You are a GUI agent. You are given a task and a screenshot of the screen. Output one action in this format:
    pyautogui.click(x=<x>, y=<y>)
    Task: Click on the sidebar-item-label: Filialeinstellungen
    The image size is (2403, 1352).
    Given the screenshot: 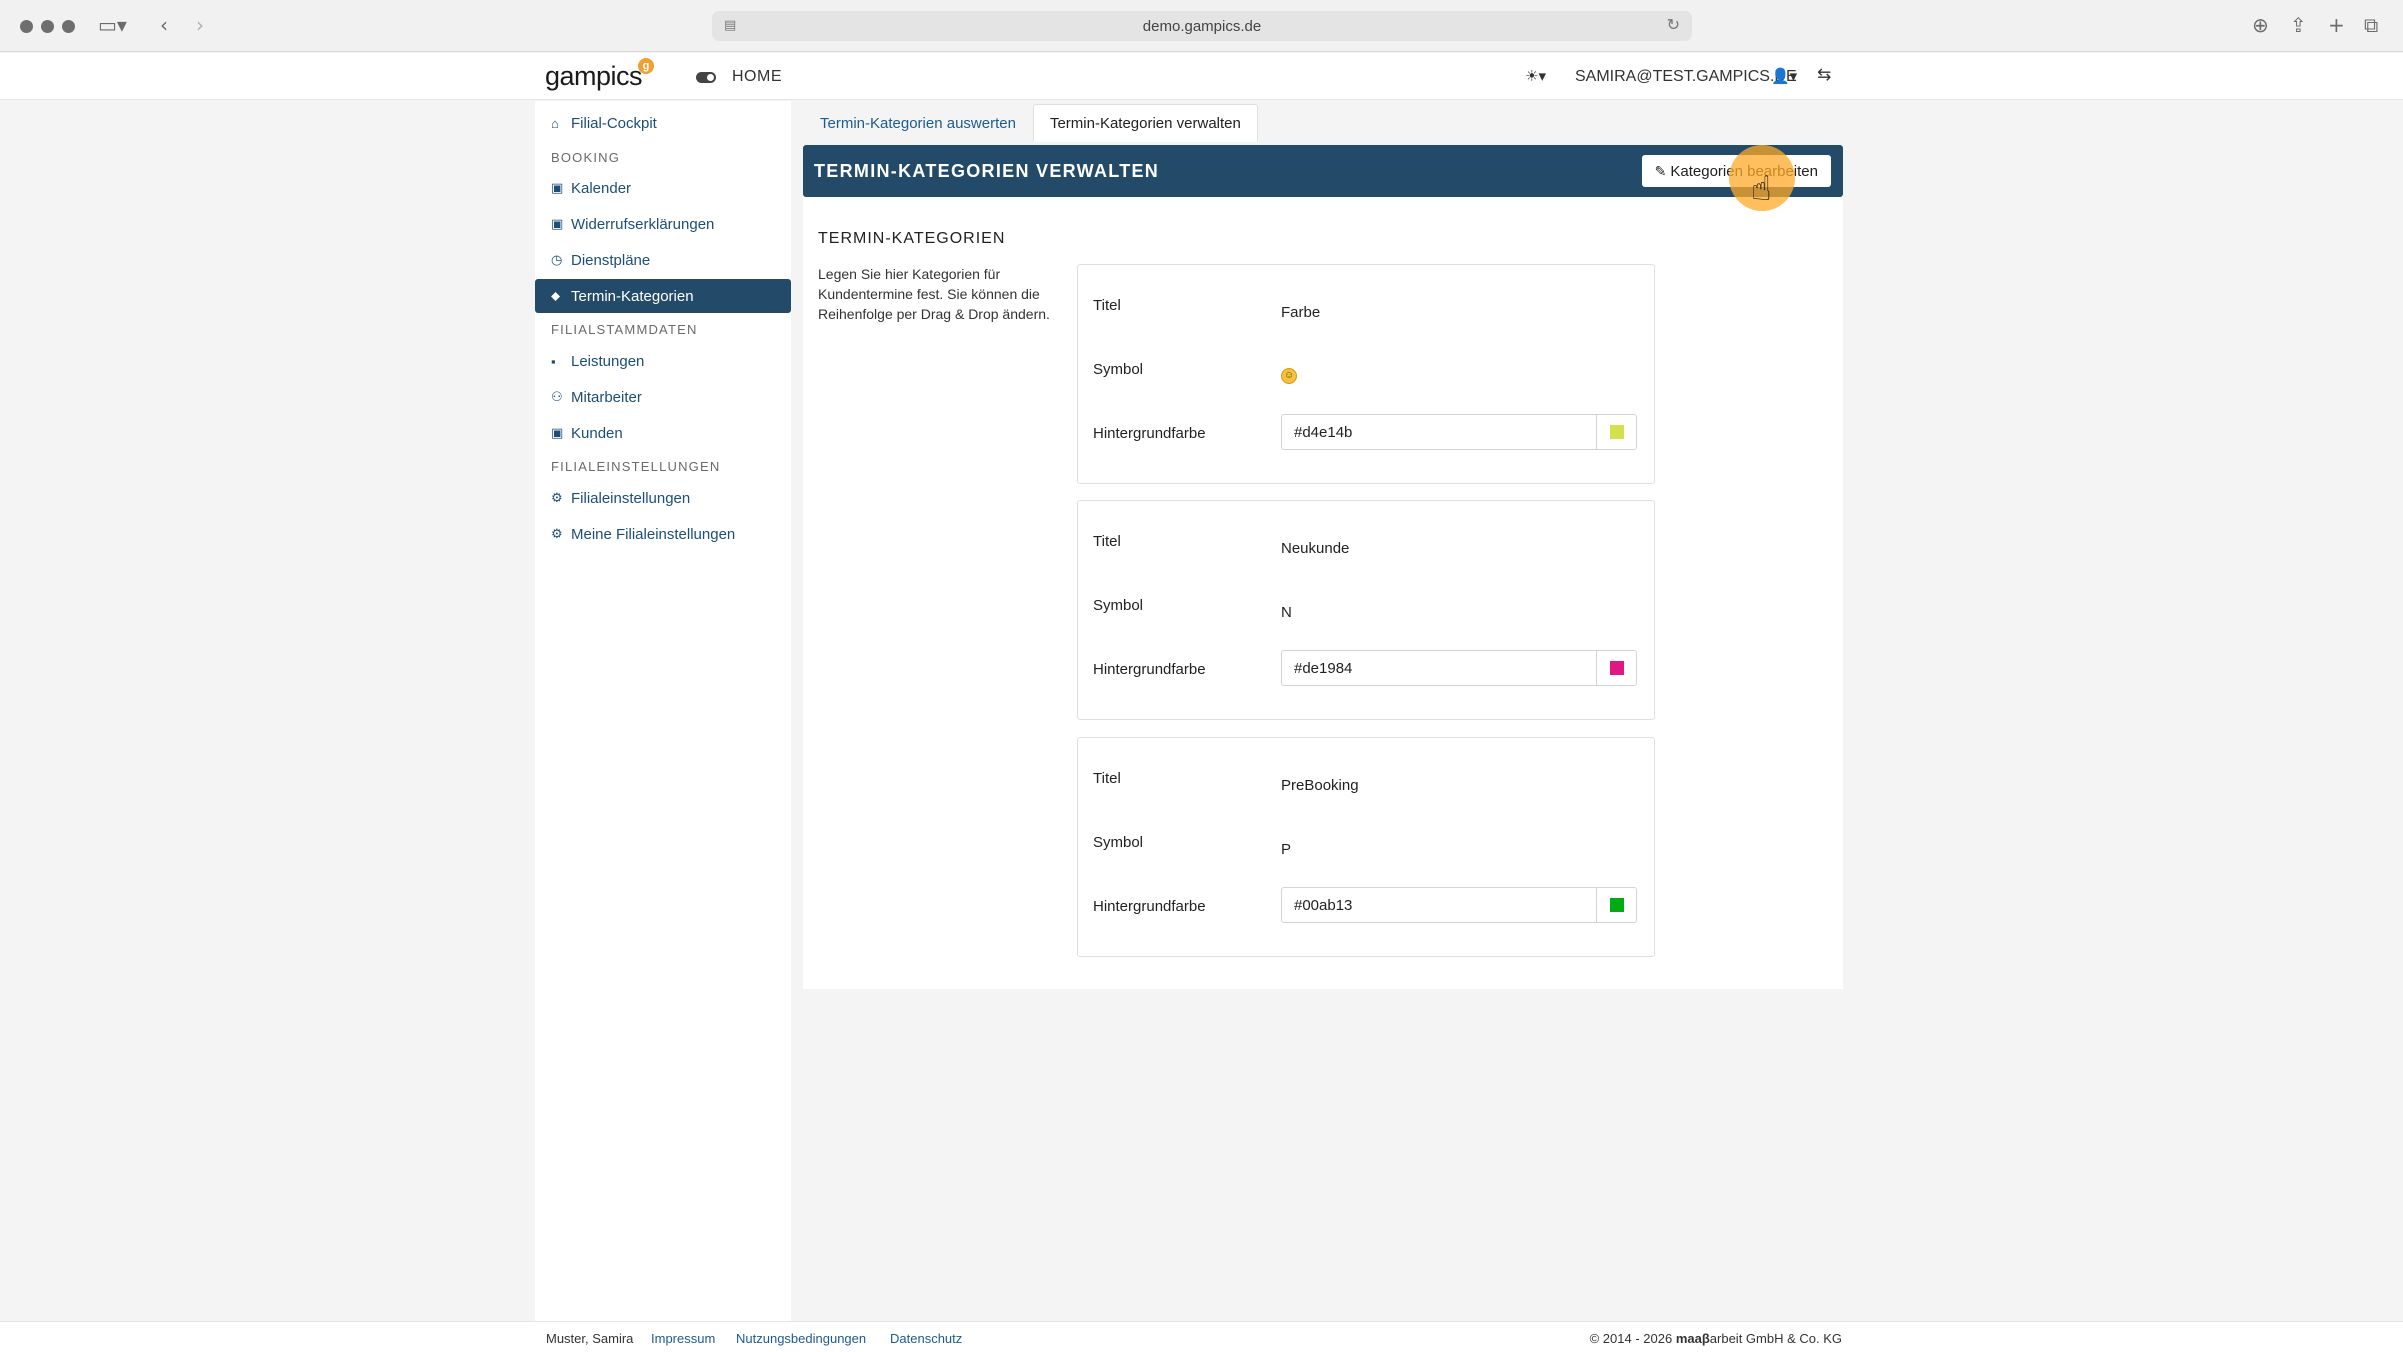 What is the action you would take?
    pyautogui.click(x=631, y=498)
    